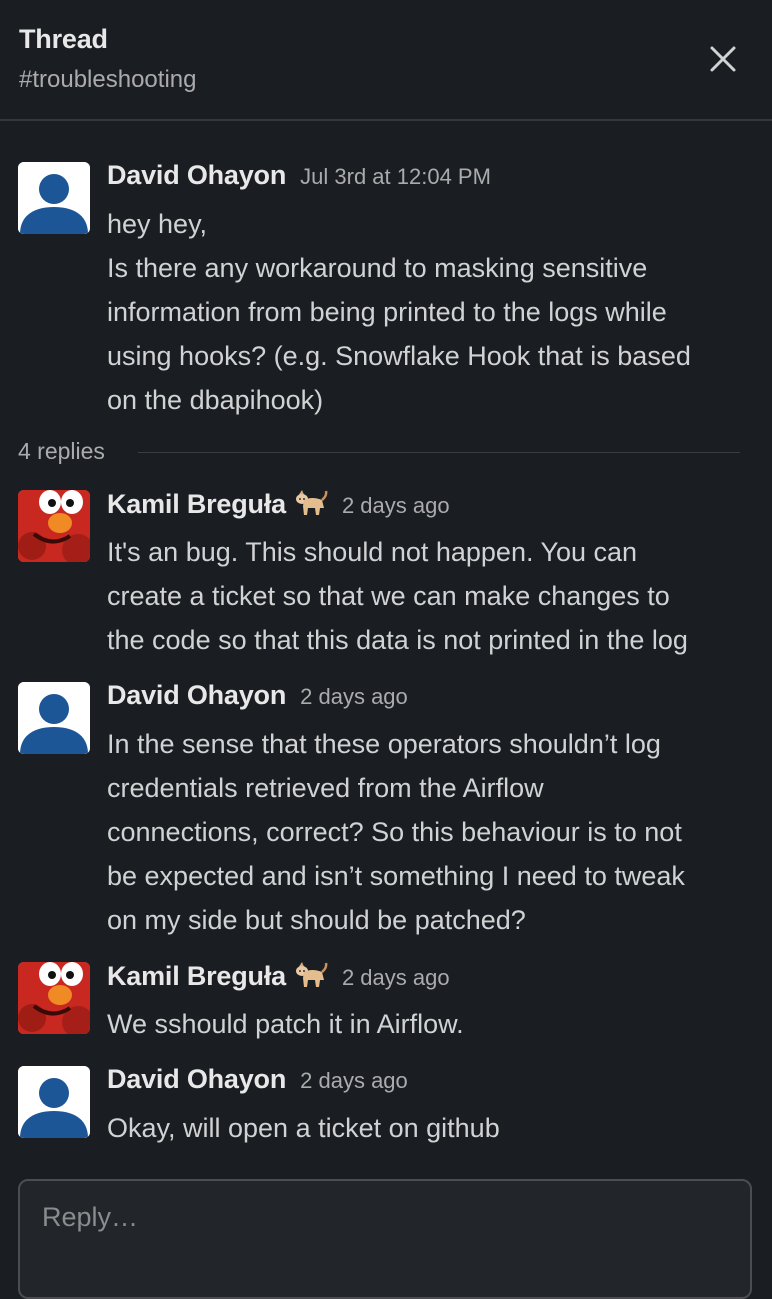 The width and height of the screenshot is (772, 1299). Describe the element at coordinates (285, 1024) in the screenshot. I see `message-line: We sshould patch it in Airflow.` at that location.